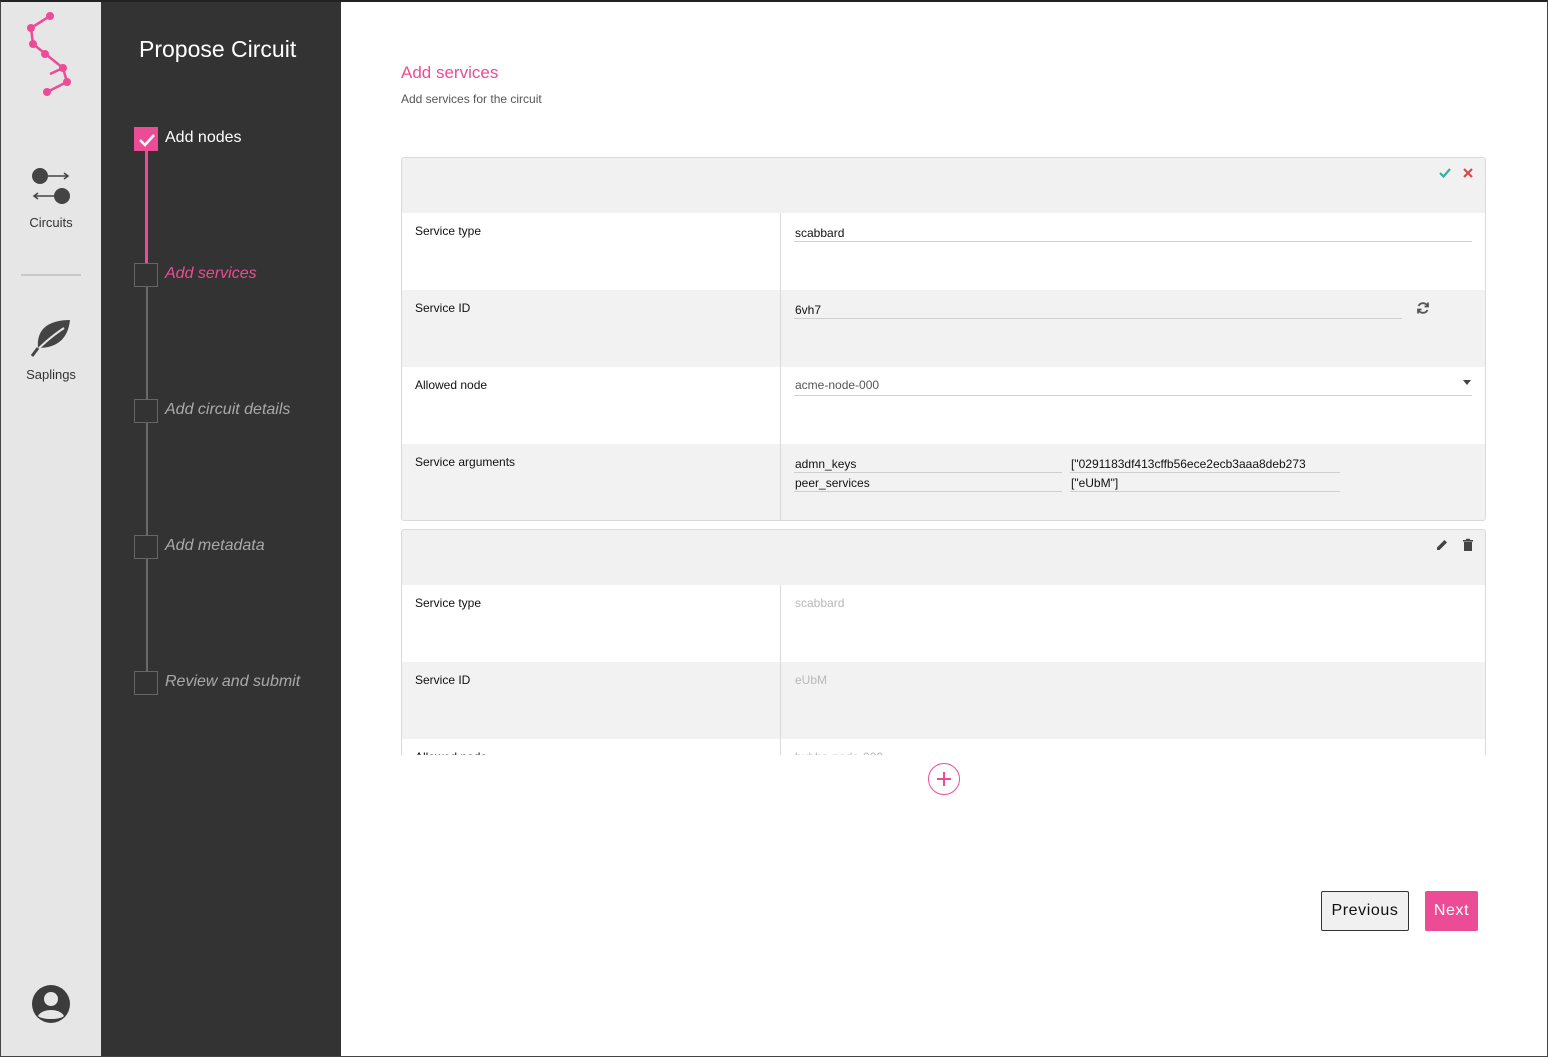 The image size is (1548, 1057). I want to click on rail-item-label: Circuits, so click(51, 222).